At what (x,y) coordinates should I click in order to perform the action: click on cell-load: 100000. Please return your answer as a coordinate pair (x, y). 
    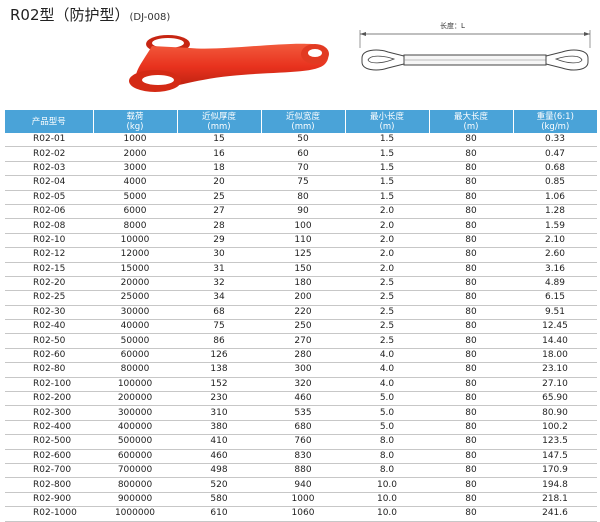
    Looking at the image, I should click on (135, 385).